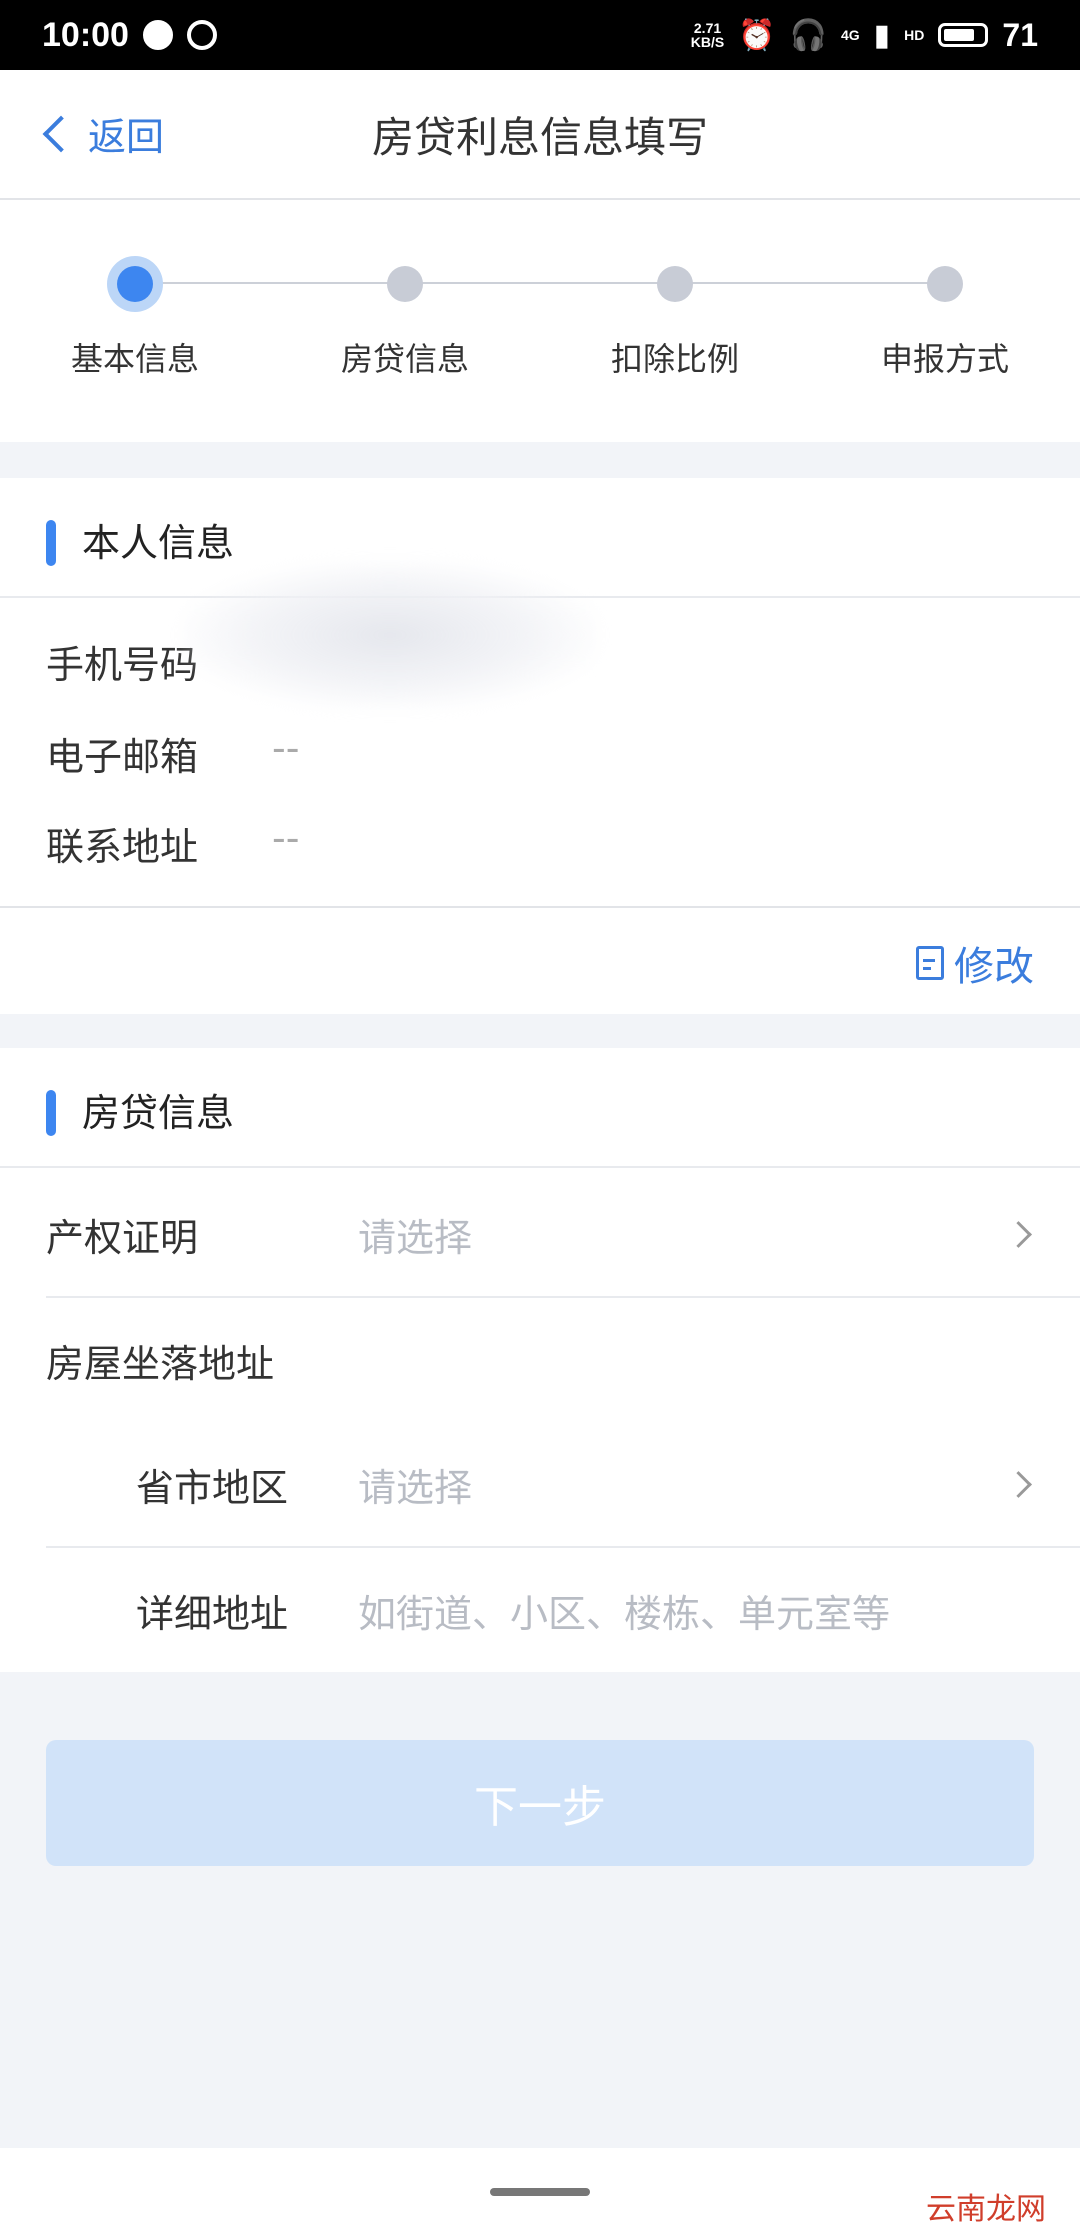 This screenshot has width=1080, height=2232. I want to click on step-label: 基本信息, so click(134, 359).